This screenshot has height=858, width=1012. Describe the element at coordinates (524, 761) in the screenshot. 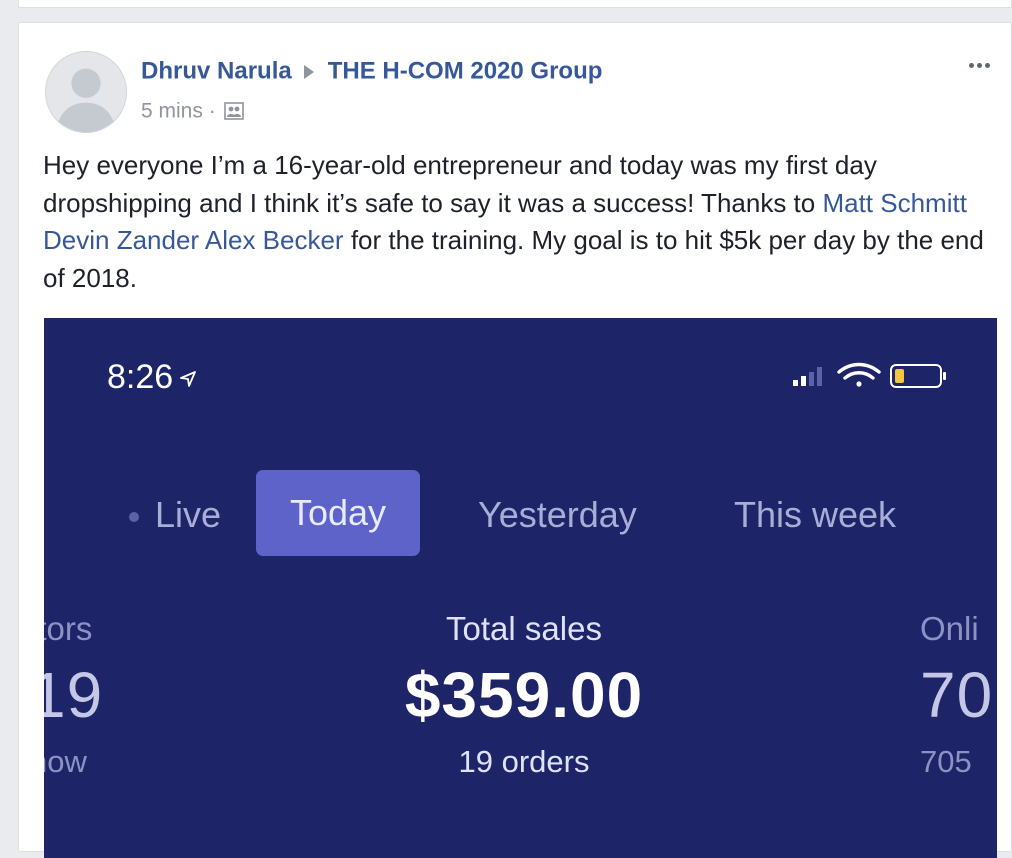

I see `orders-count: 19 orders` at that location.